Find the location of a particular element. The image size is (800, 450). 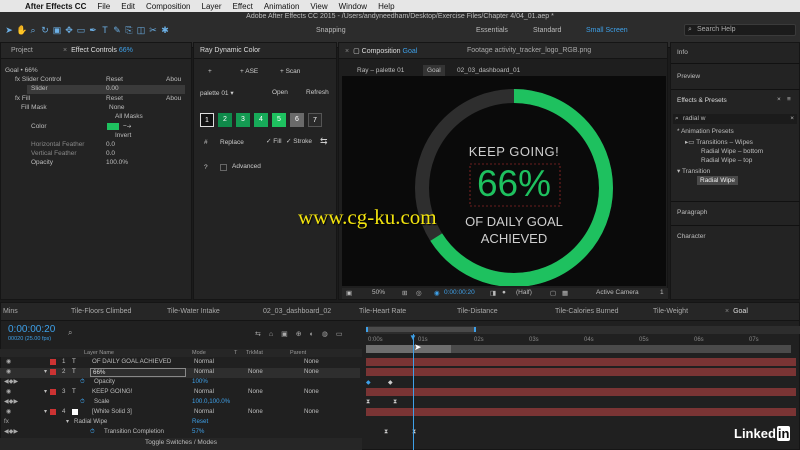

snapshot-icon: ◨ is located at coordinates (493, 293).